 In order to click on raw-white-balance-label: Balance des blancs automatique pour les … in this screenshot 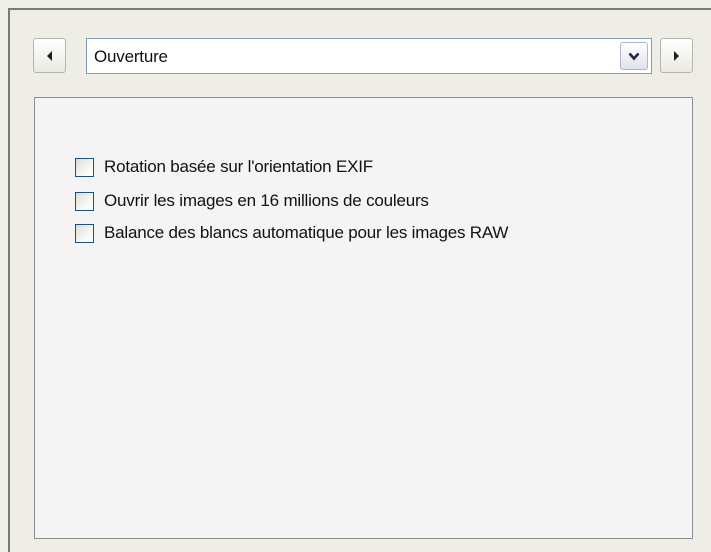, I will do `click(306, 232)`.